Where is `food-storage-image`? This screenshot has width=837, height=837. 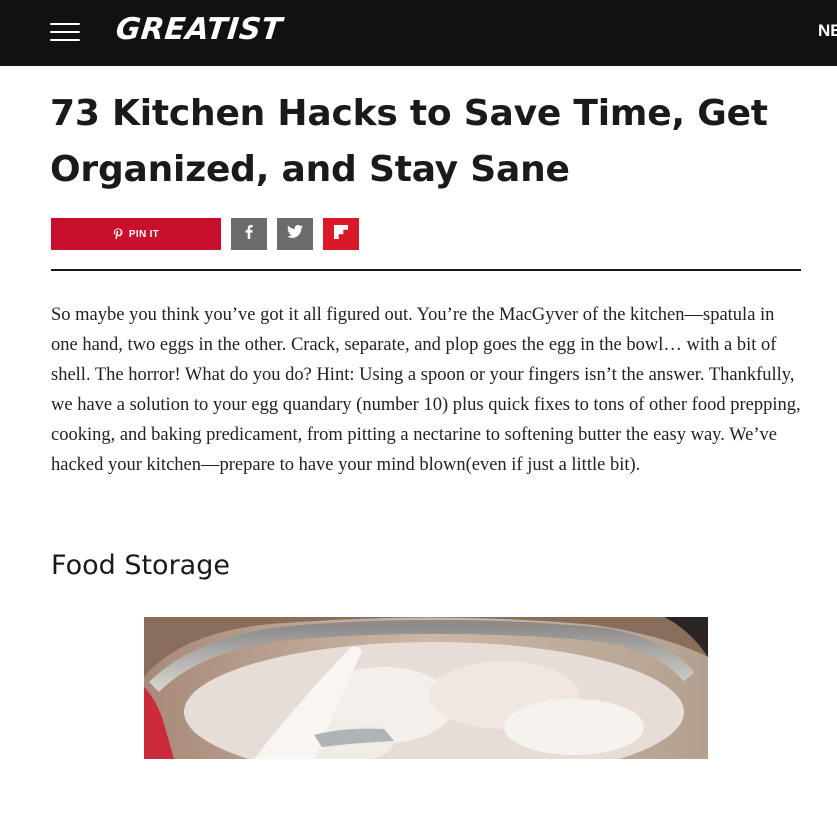
food-storage-image is located at coordinates (426, 688).